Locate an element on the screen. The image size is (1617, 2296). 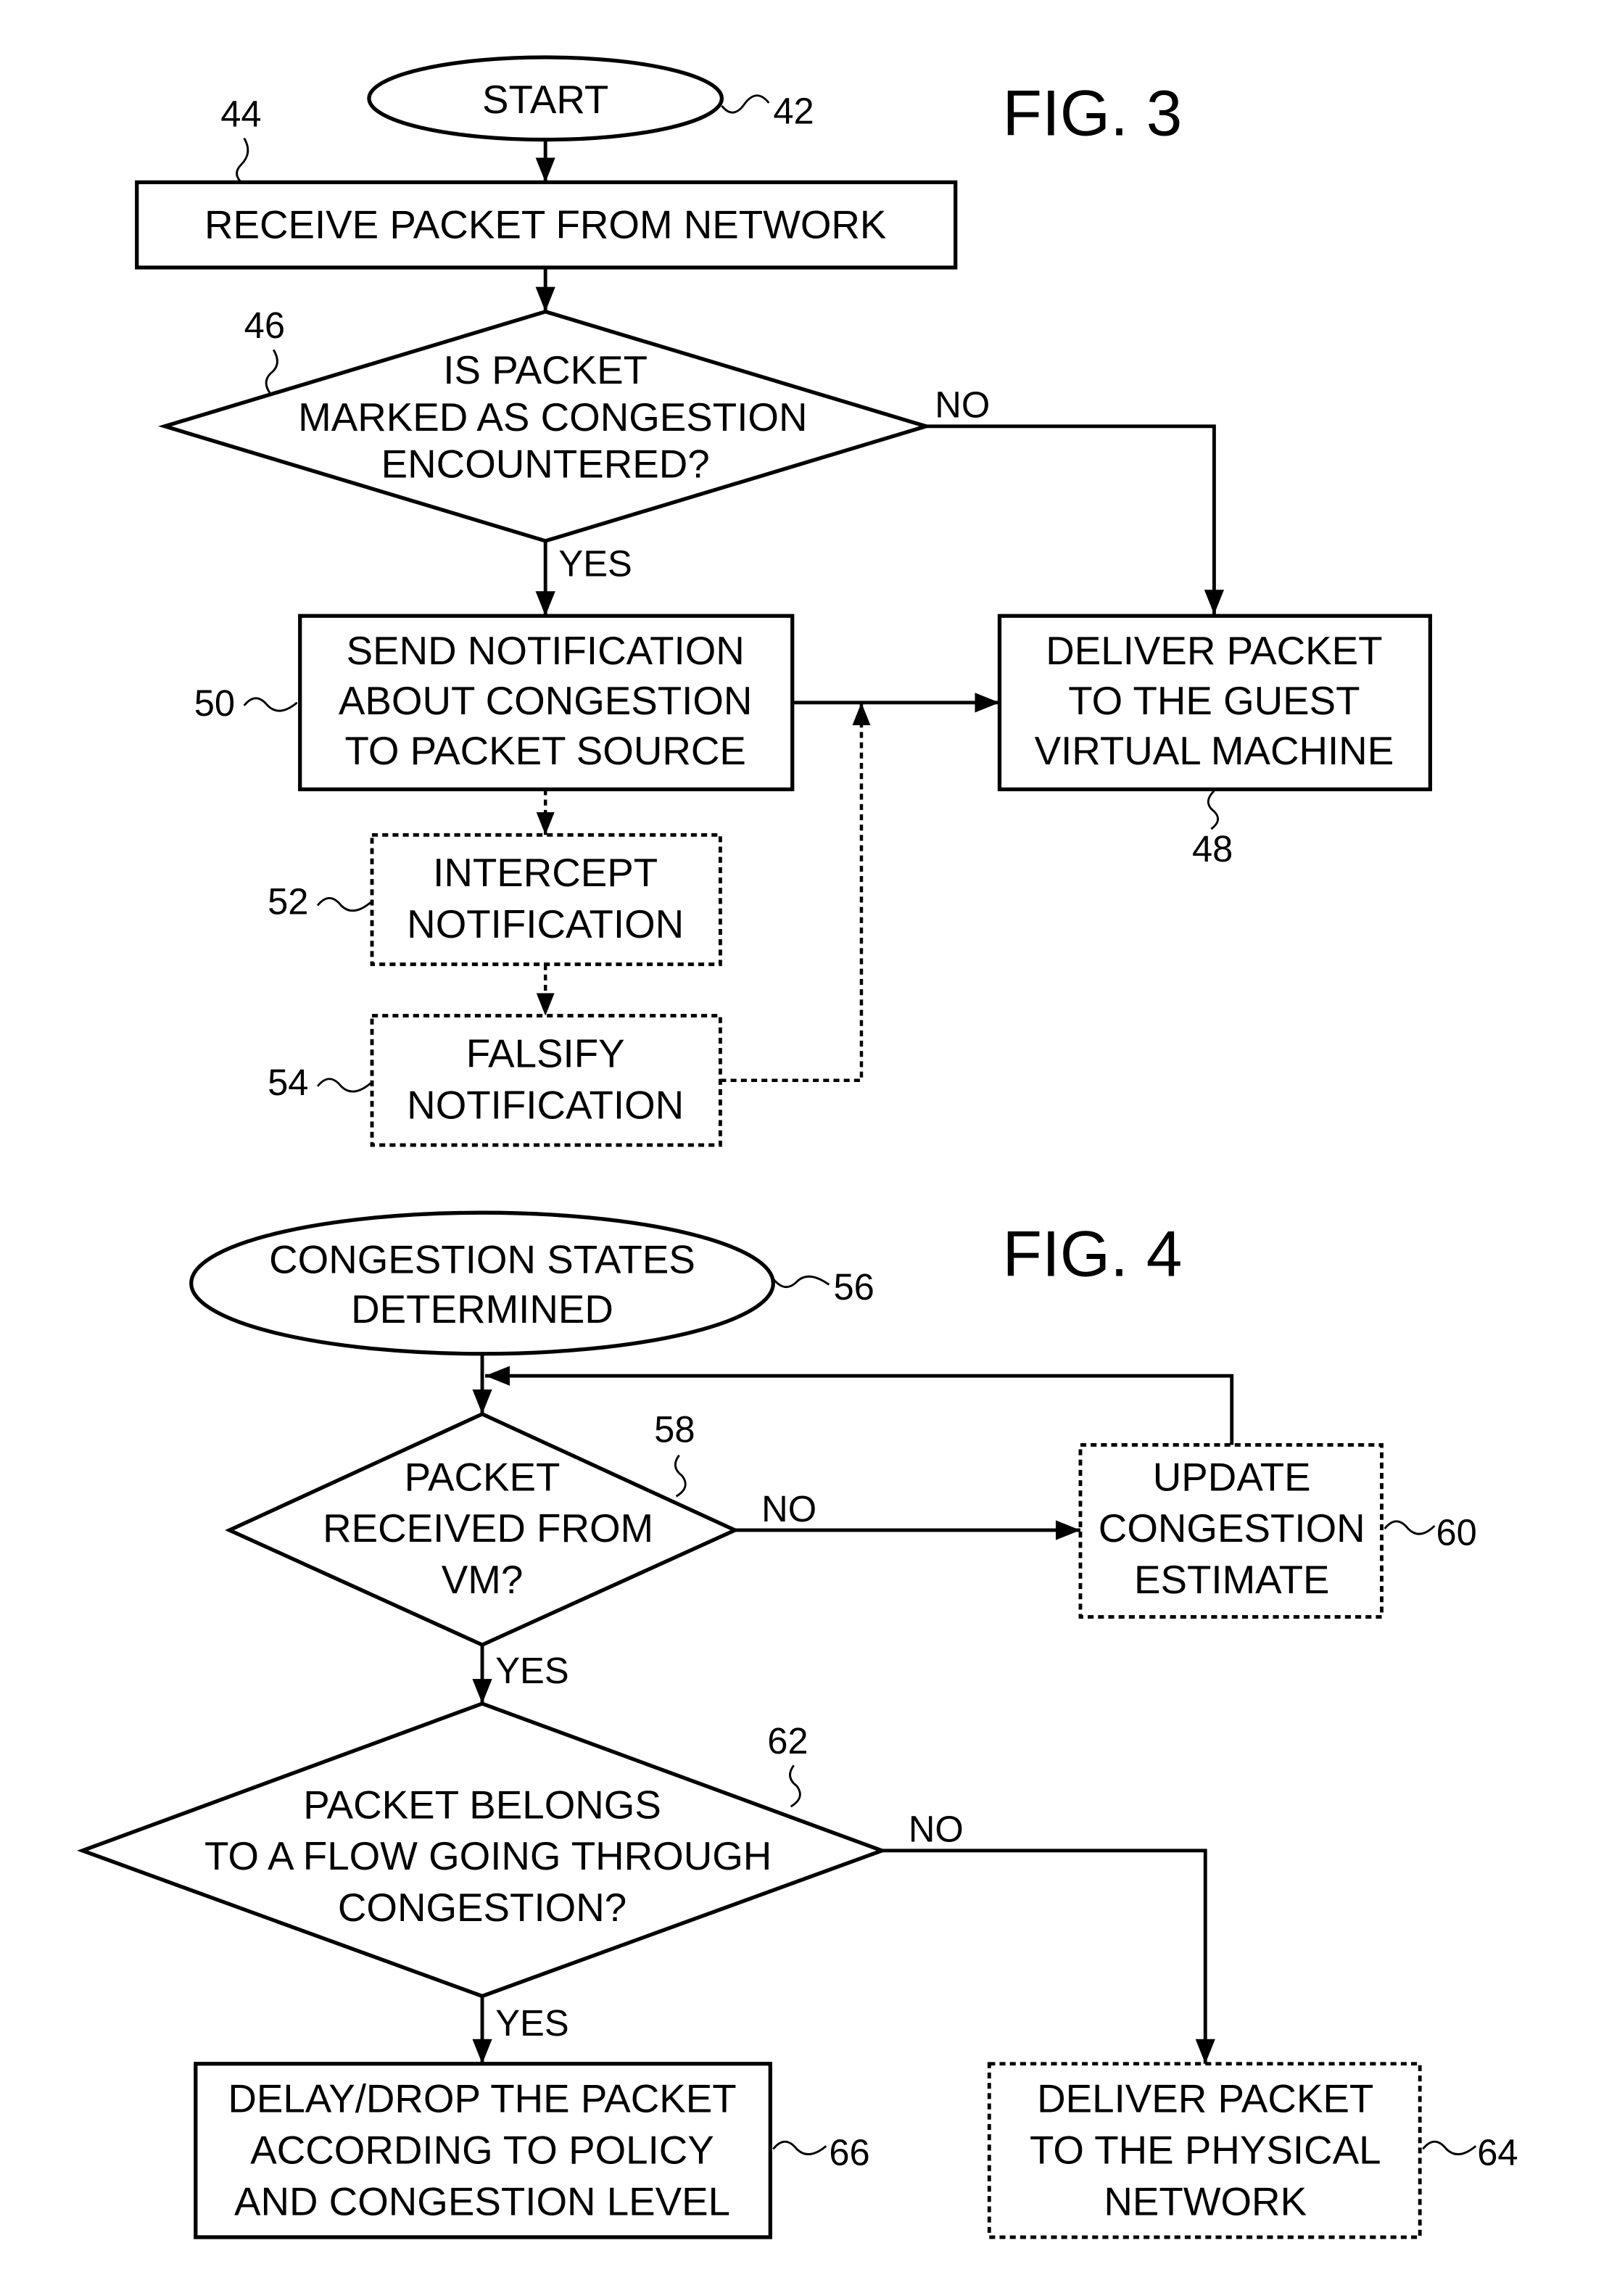
fig4-decision2-line-2: TO A FLOW GOING THROUGH is located at coordinates (488, 1855).